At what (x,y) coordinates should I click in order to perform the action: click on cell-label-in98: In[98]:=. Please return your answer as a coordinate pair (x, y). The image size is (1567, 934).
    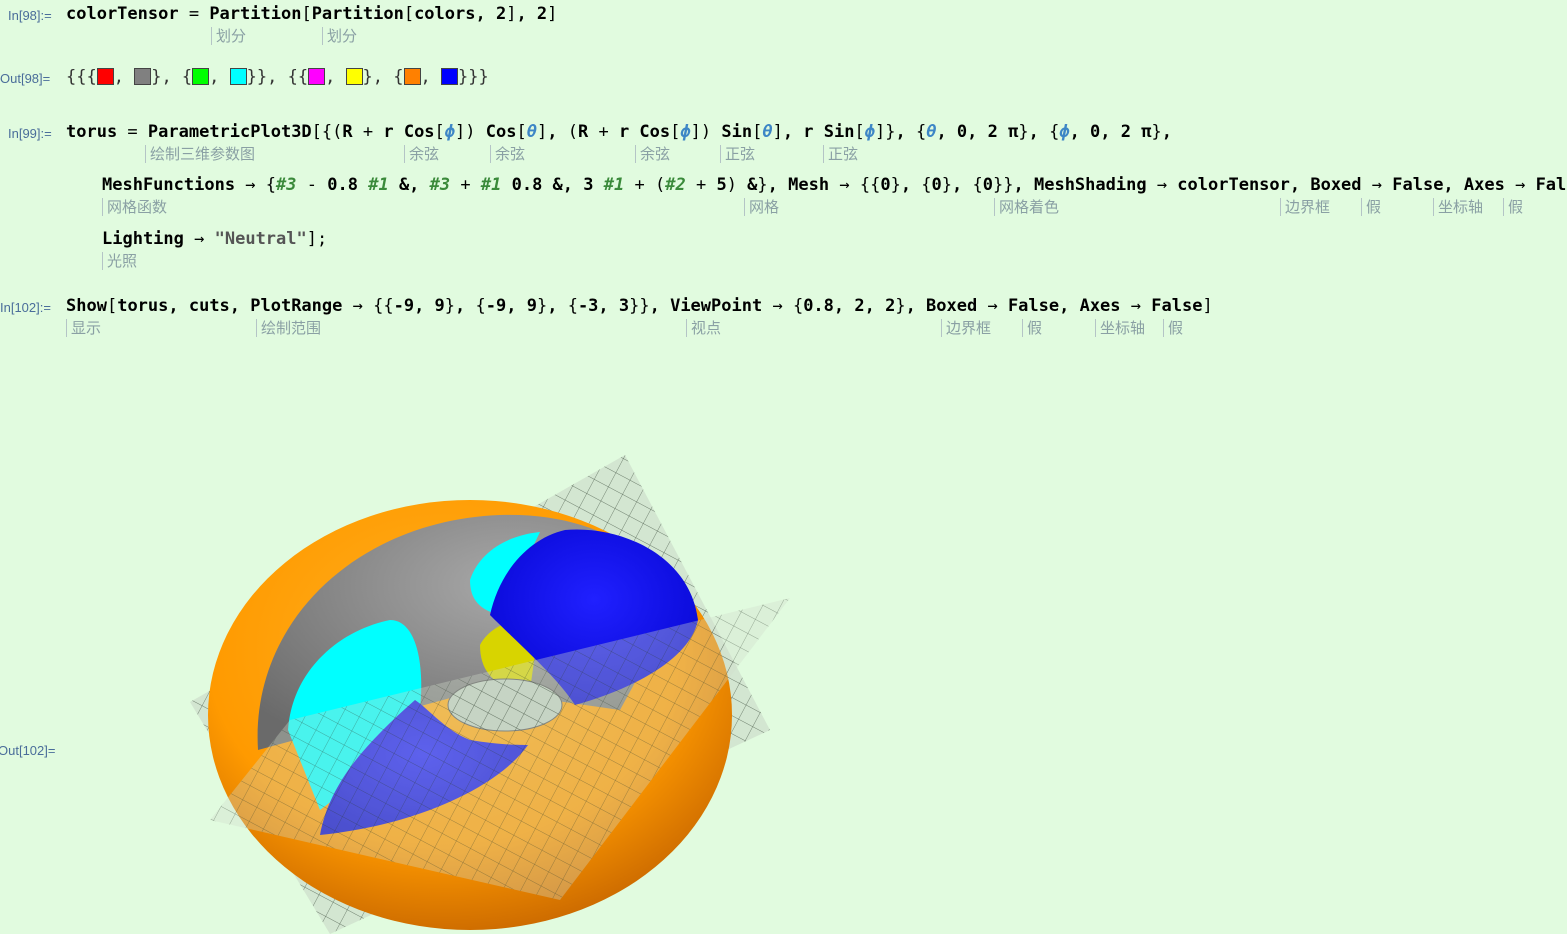
    Looking at the image, I should click on (30, 15).